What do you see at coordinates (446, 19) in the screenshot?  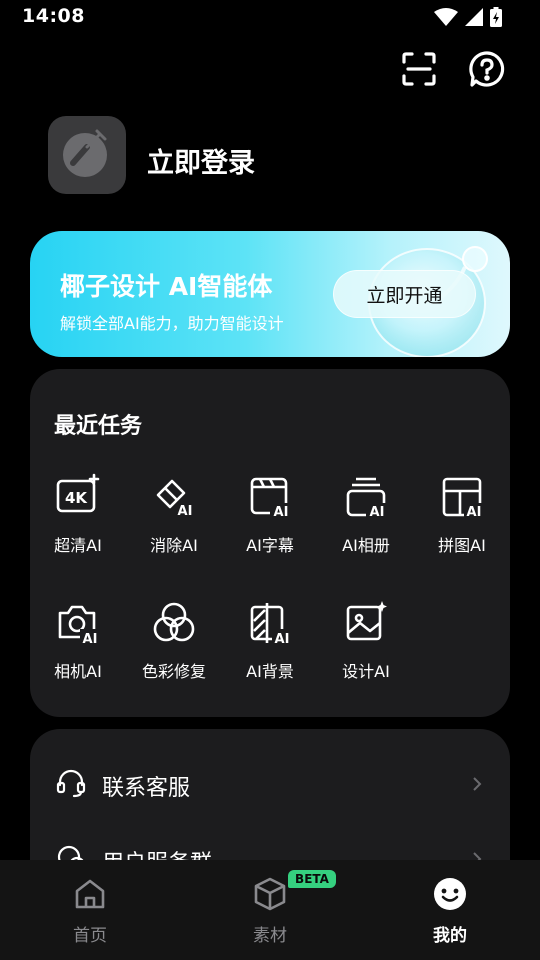 I see `wifi-icon` at bounding box center [446, 19].